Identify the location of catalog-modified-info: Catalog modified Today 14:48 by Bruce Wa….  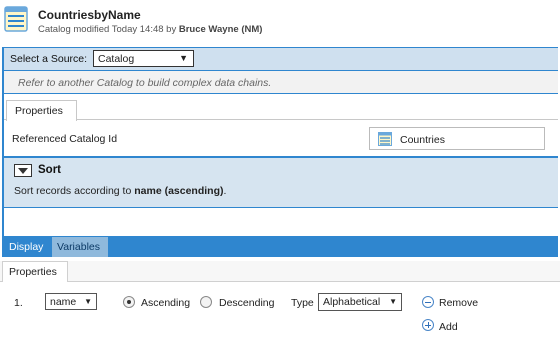
(150, 29).